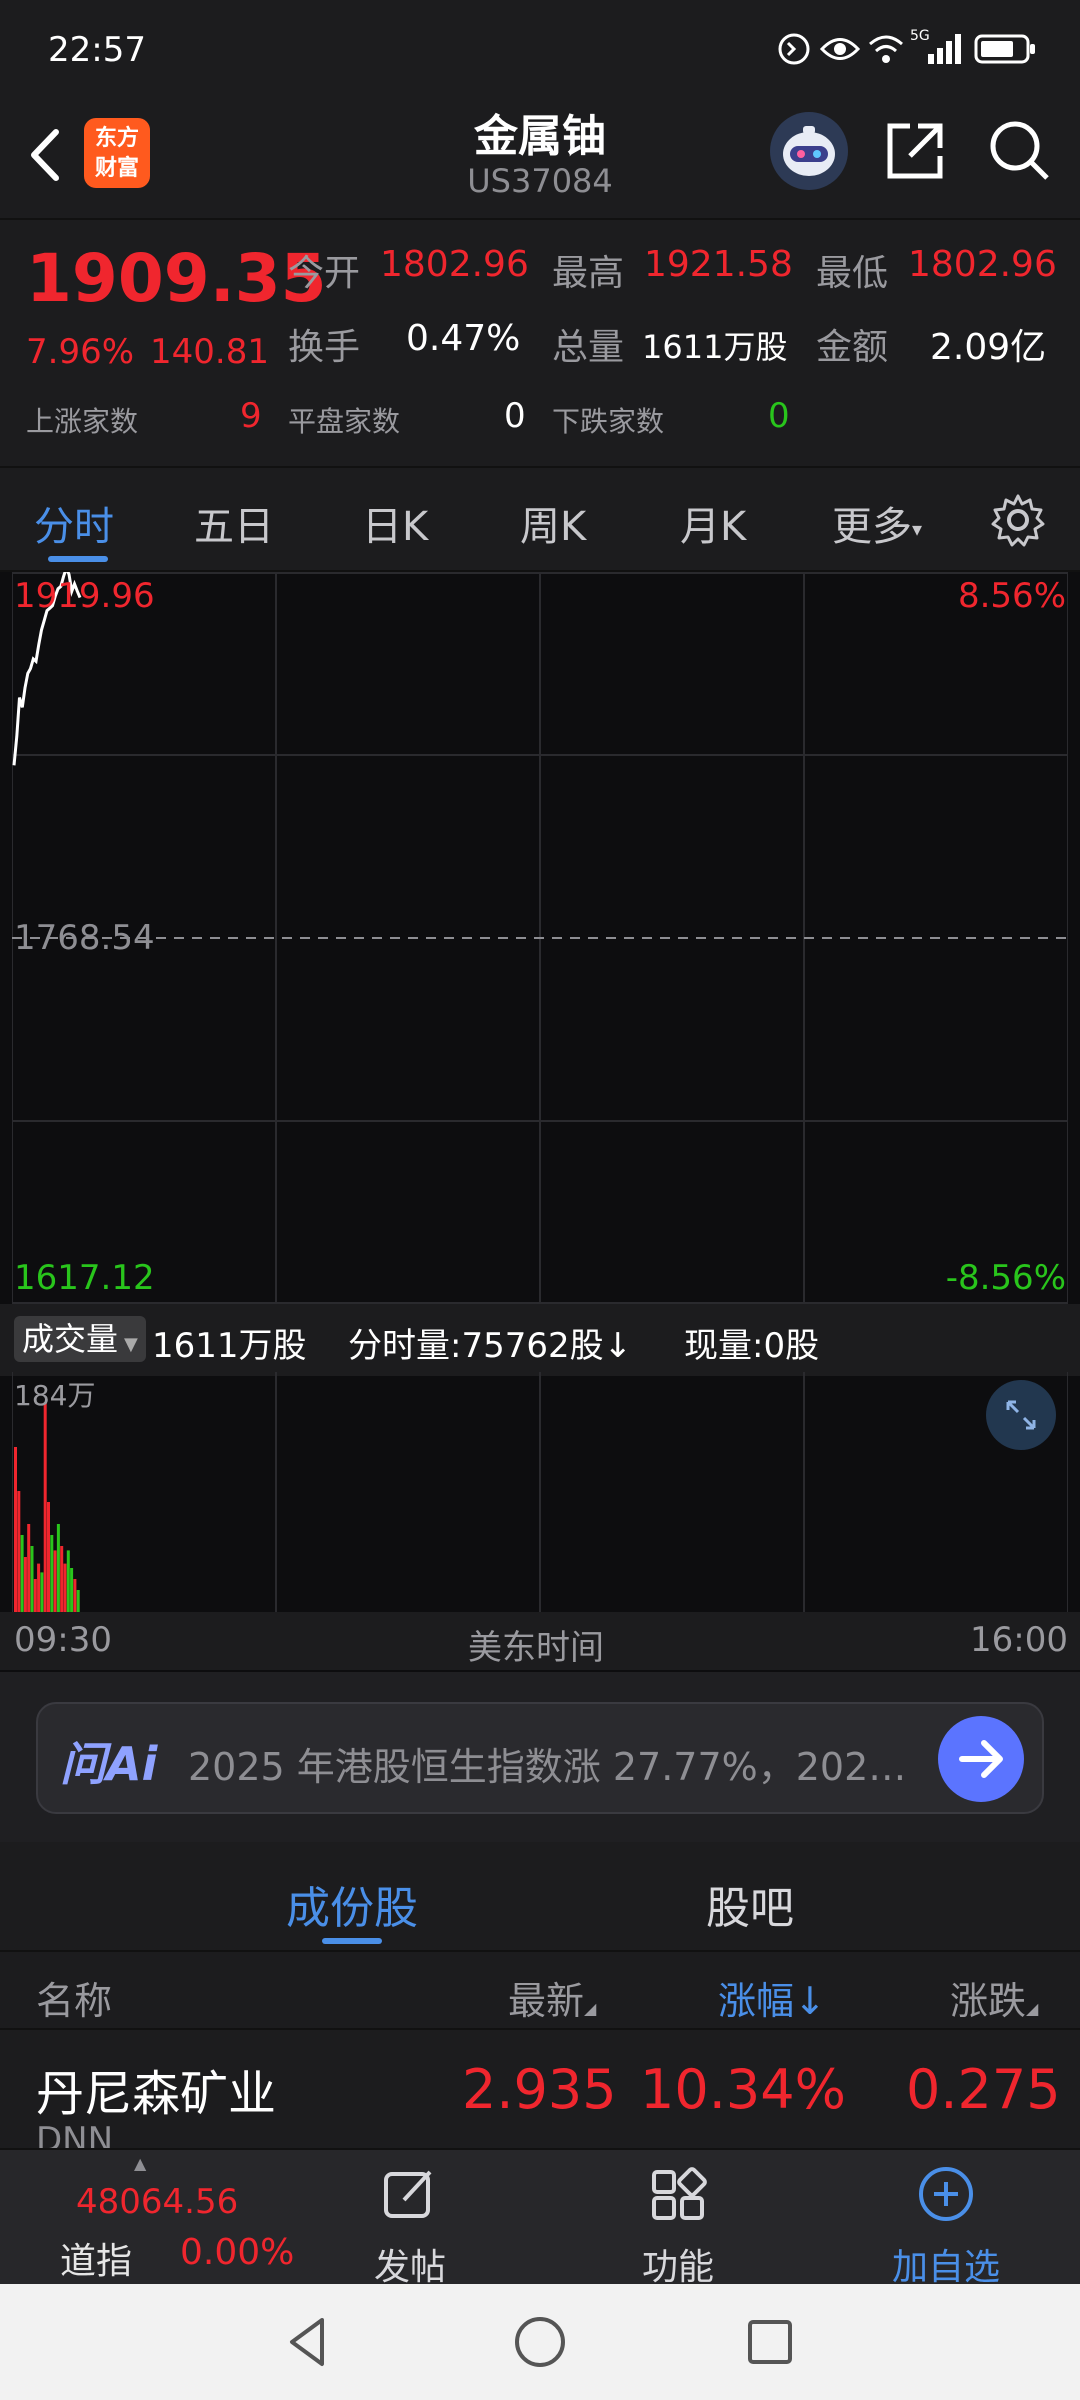  I want to click on volume-select-label: 成交量, so click(70, 1339).